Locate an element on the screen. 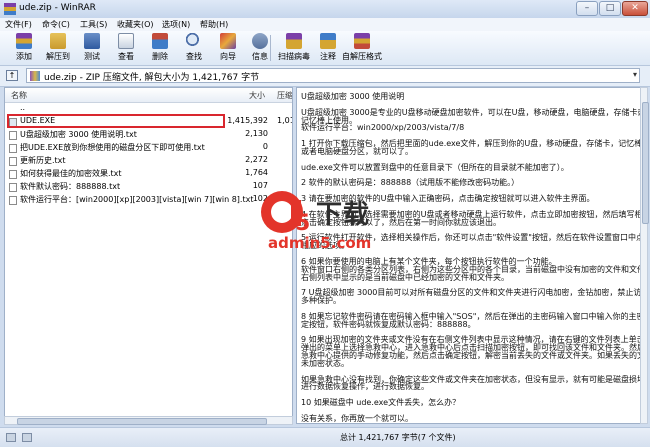 This screenshot has height=447, width=650. comment-line: 进行数据恢复操作，进行数据恢复。 is located at coordinates (365, 387).